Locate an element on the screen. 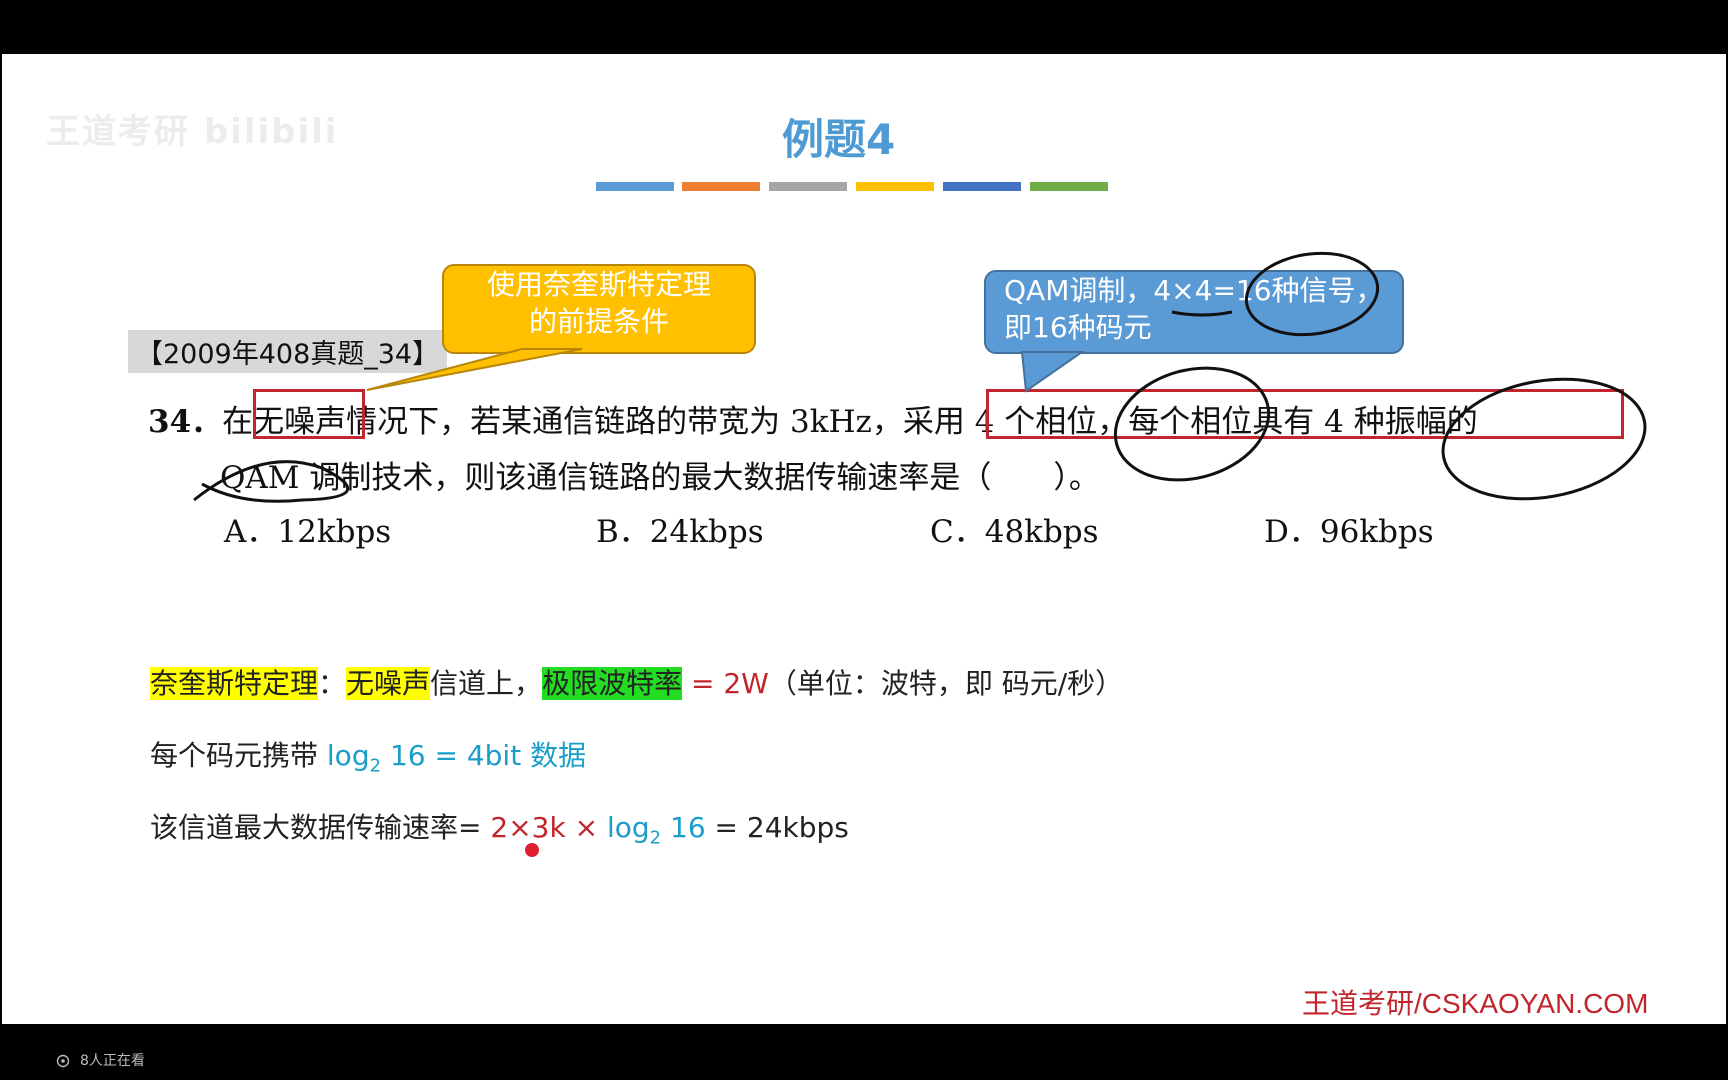 Image resolution: width=1728 pixels, height=1080 pixels. viewer-count: 8人正在看 is located at coordinates (112, 1061).